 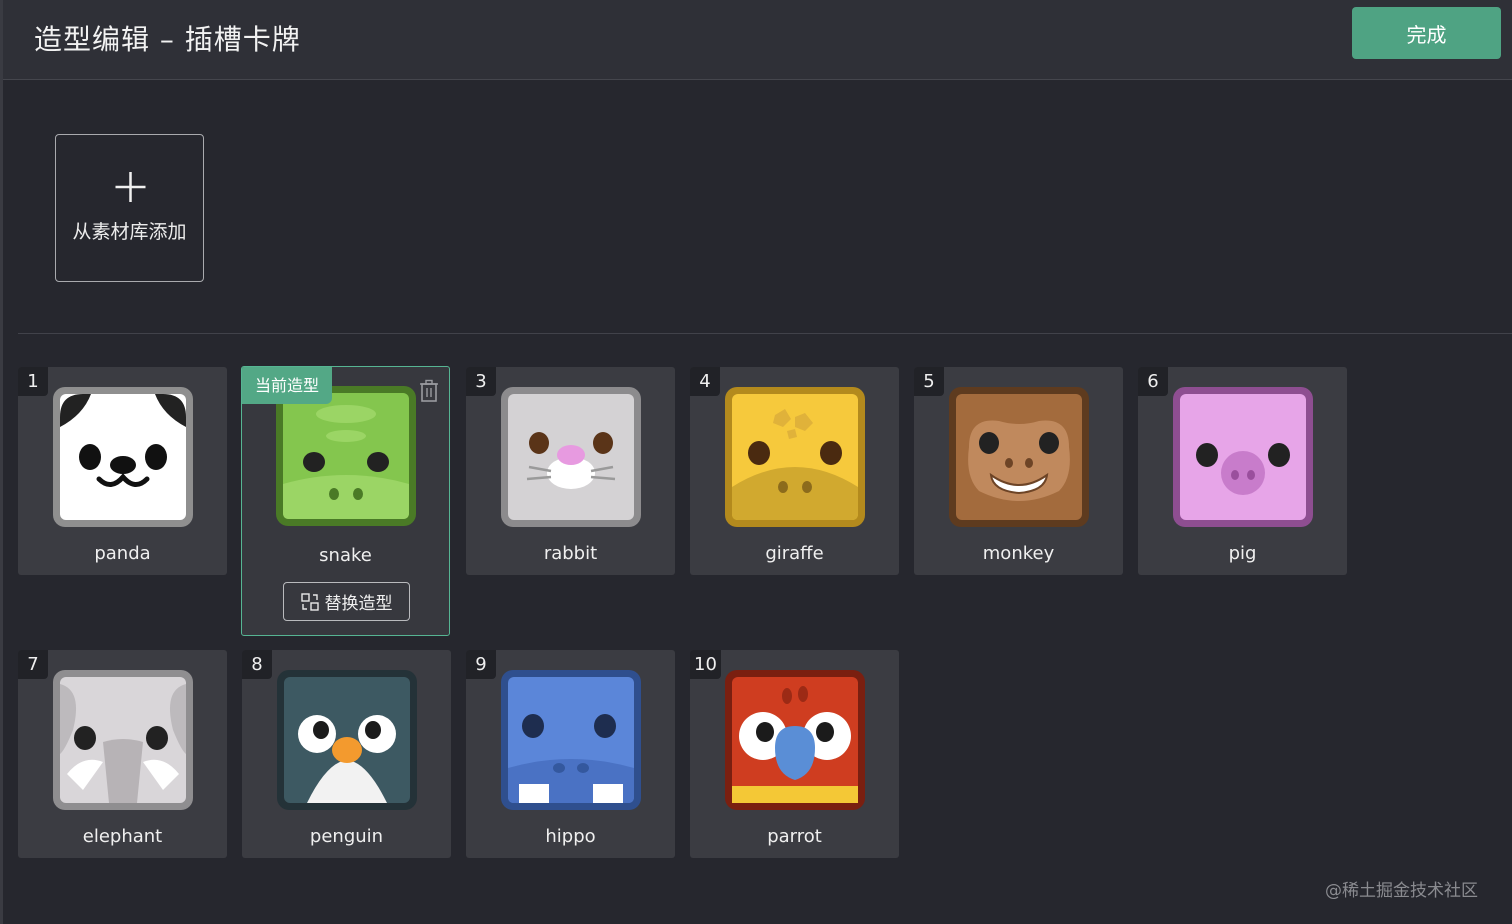 I want to click on costume-card-rabbit: 3 rabbit, so click(x=570, y=471).